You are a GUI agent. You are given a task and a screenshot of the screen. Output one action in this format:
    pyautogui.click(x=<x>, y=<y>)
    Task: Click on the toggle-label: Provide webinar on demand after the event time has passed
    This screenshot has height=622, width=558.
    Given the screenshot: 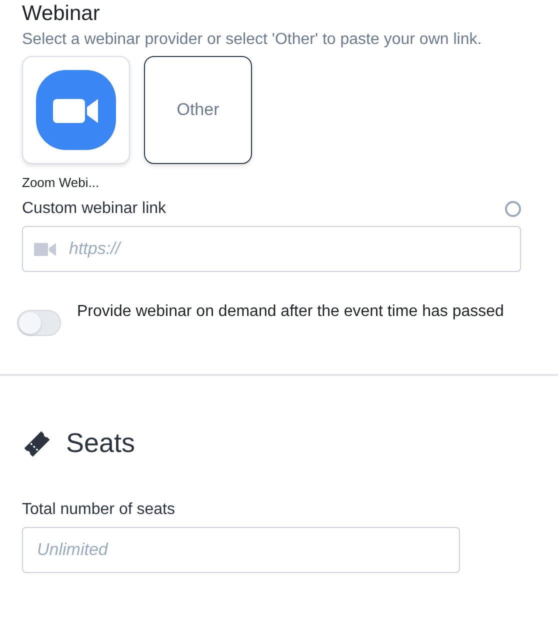 What is the action you would take?
    pyautogui.click(x=291, y=312)
    